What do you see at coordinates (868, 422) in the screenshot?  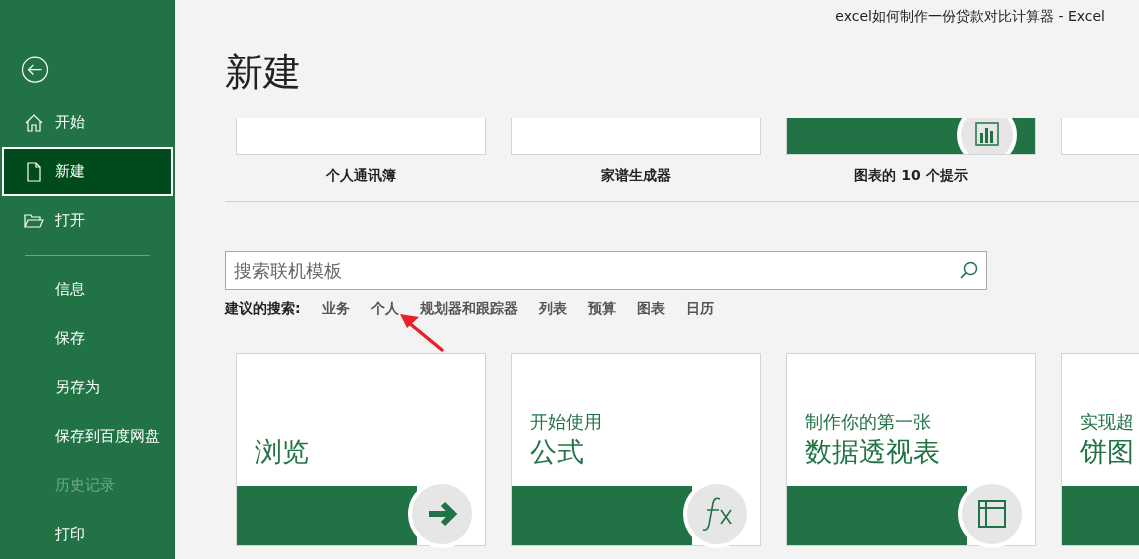 I see `card-subtitle: 制作你的第一张` at bounding box center [868, 422].